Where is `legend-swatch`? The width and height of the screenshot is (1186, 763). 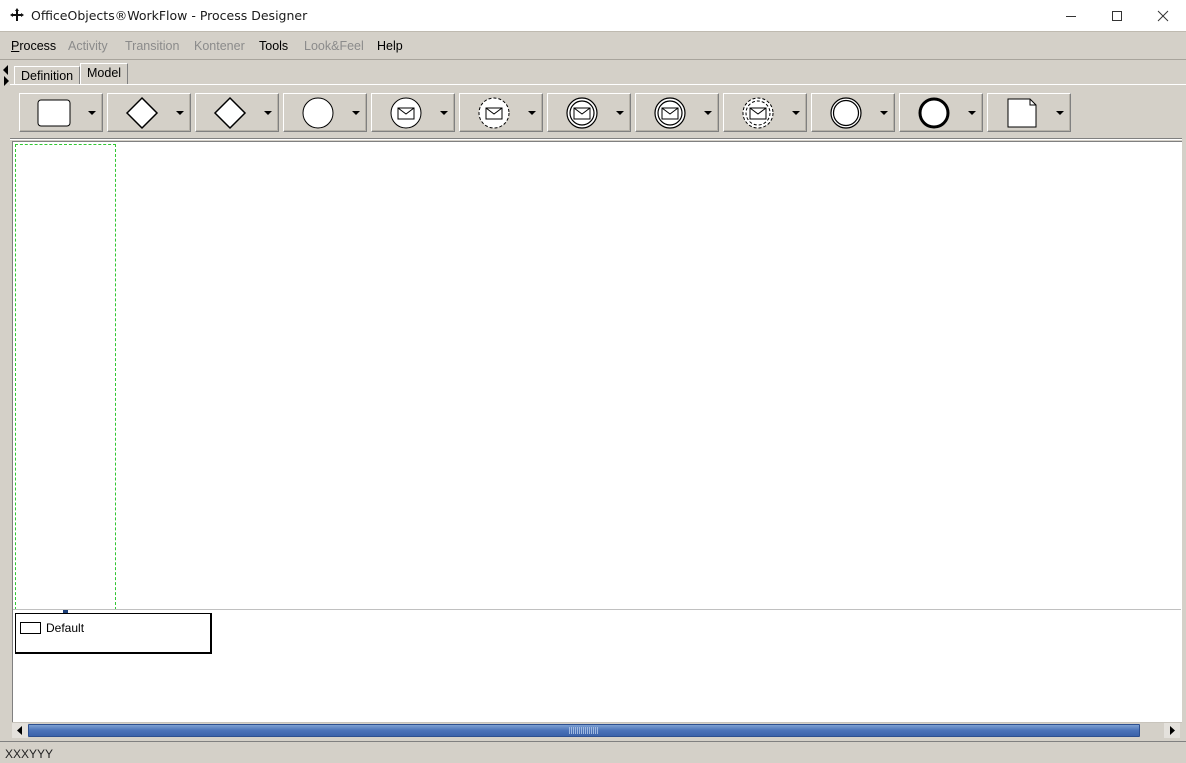
legend-swatch is located at coordinates (30, 628).